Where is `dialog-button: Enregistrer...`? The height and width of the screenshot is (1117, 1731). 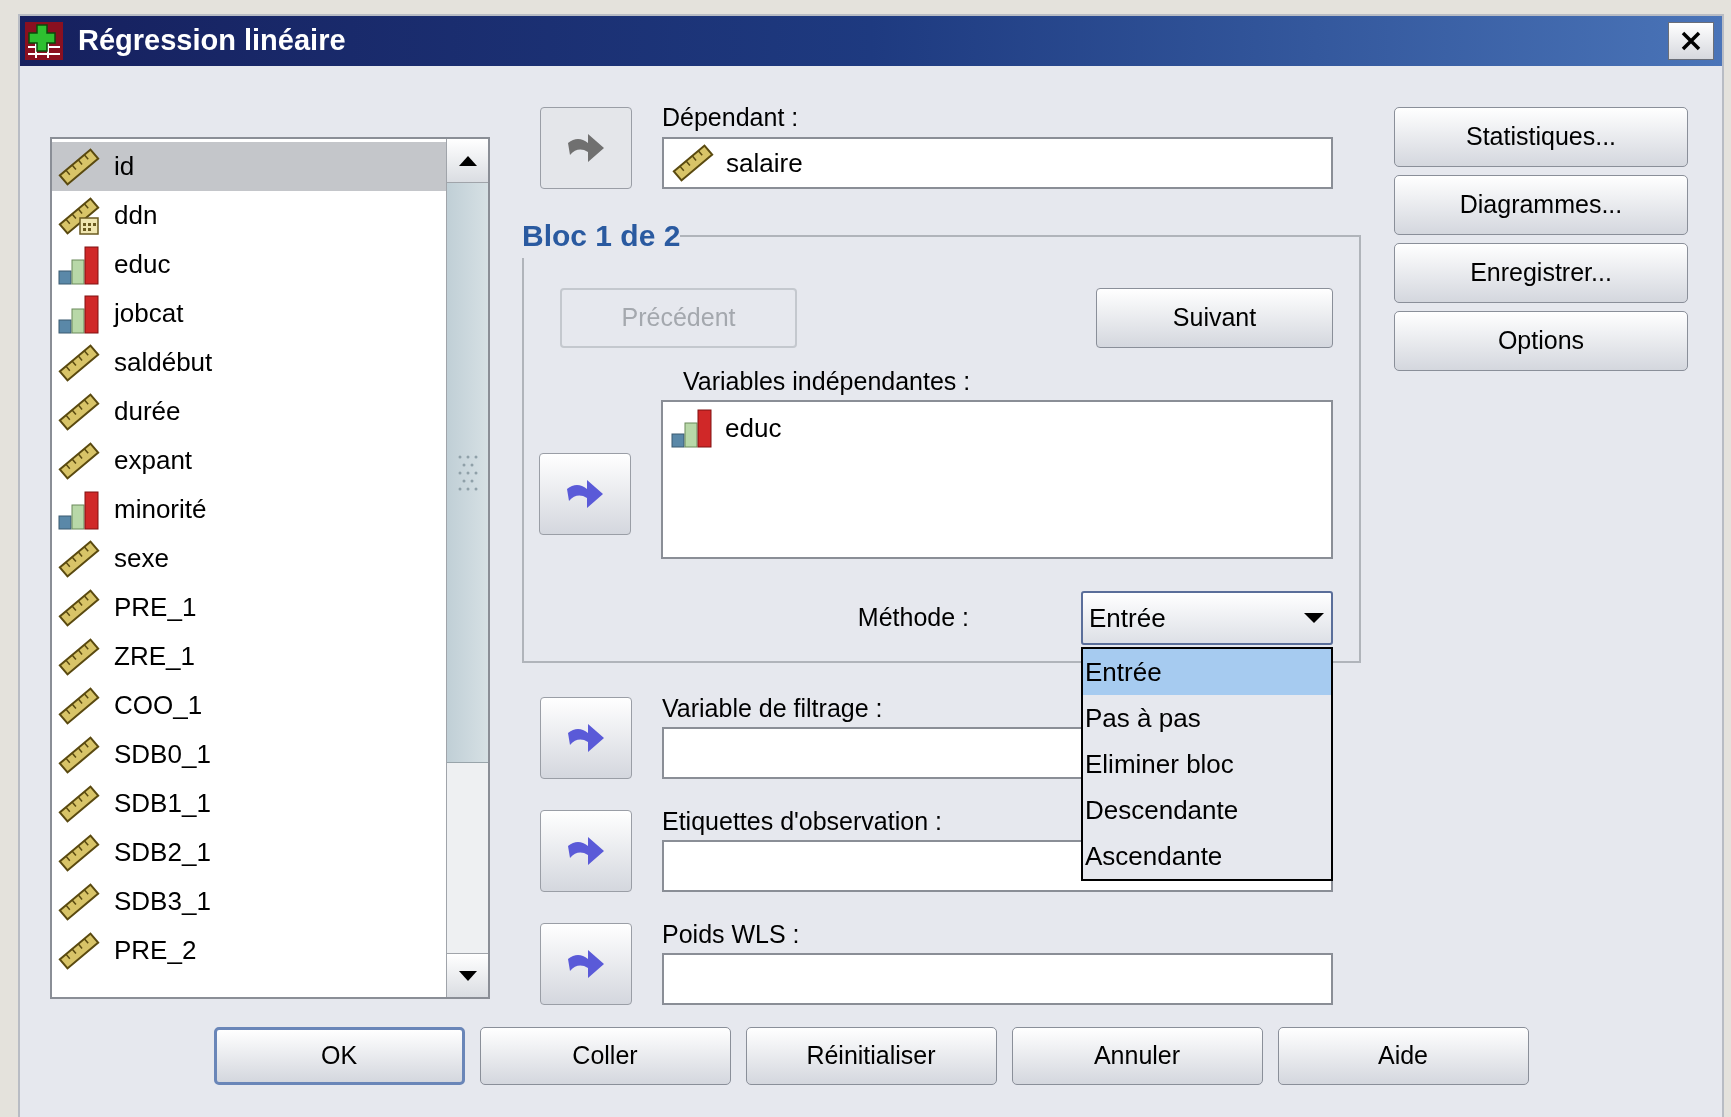 dialog-button: Enregistrer... is located at coordinates (1541, 273).